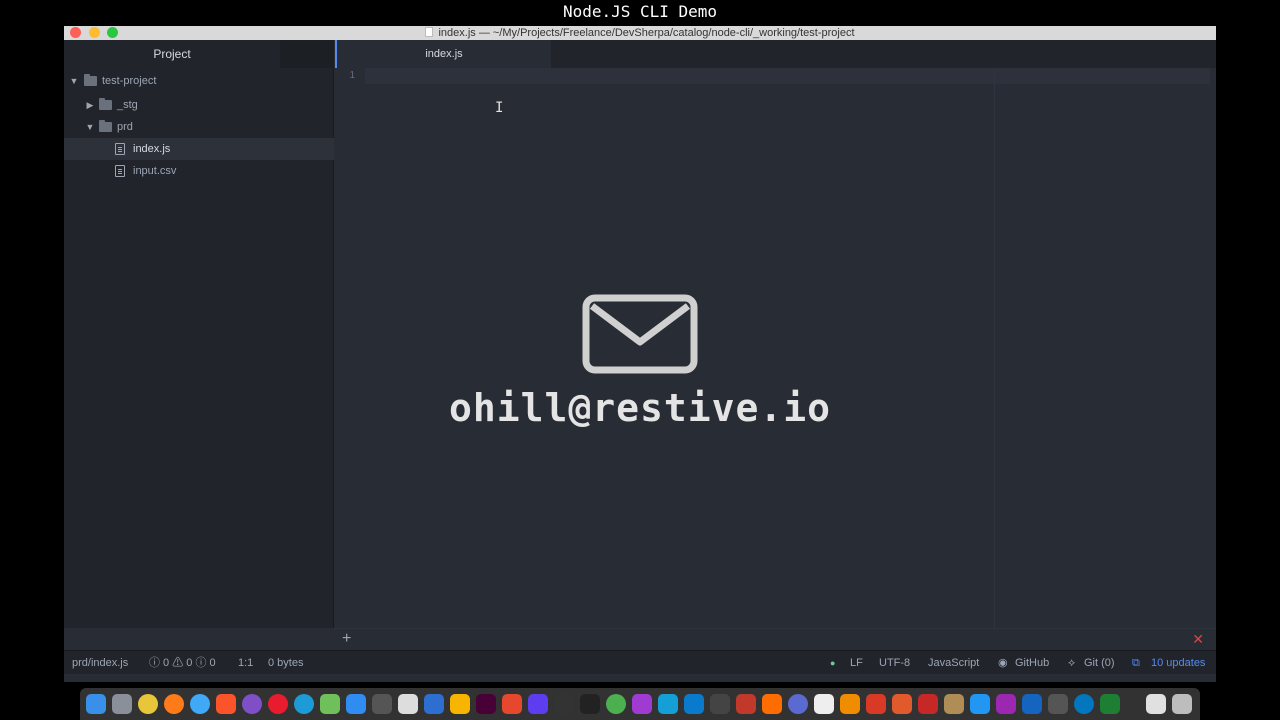 This screenshot has height=720, width=1280. Describe the element at coordinates (122, 704) in the screenshot. I see `launchpad-icon` at that location.